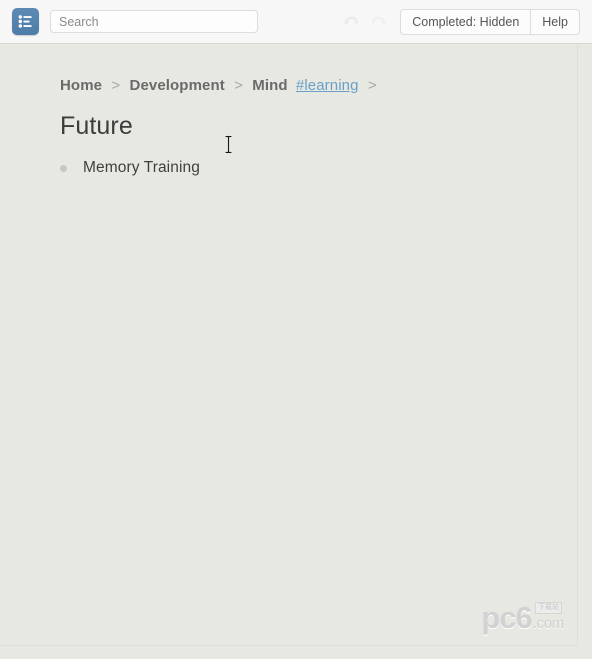  Describe the element at coordinates (25, 21) in the screenshot. I see `list-menu-icon` at that location.